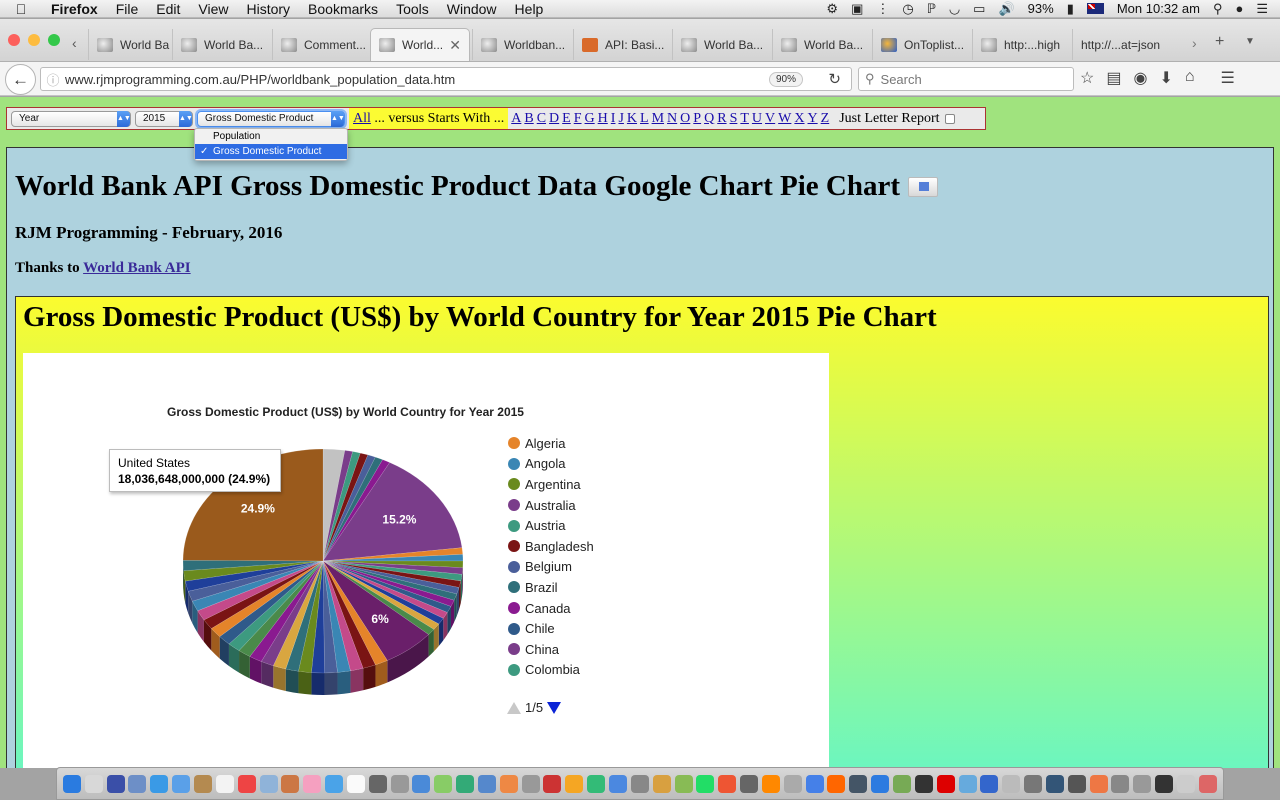 The width and height of the screenshot is (1280, 800). I want to click on site-info-icon: ⓘ, so click(53, 79).